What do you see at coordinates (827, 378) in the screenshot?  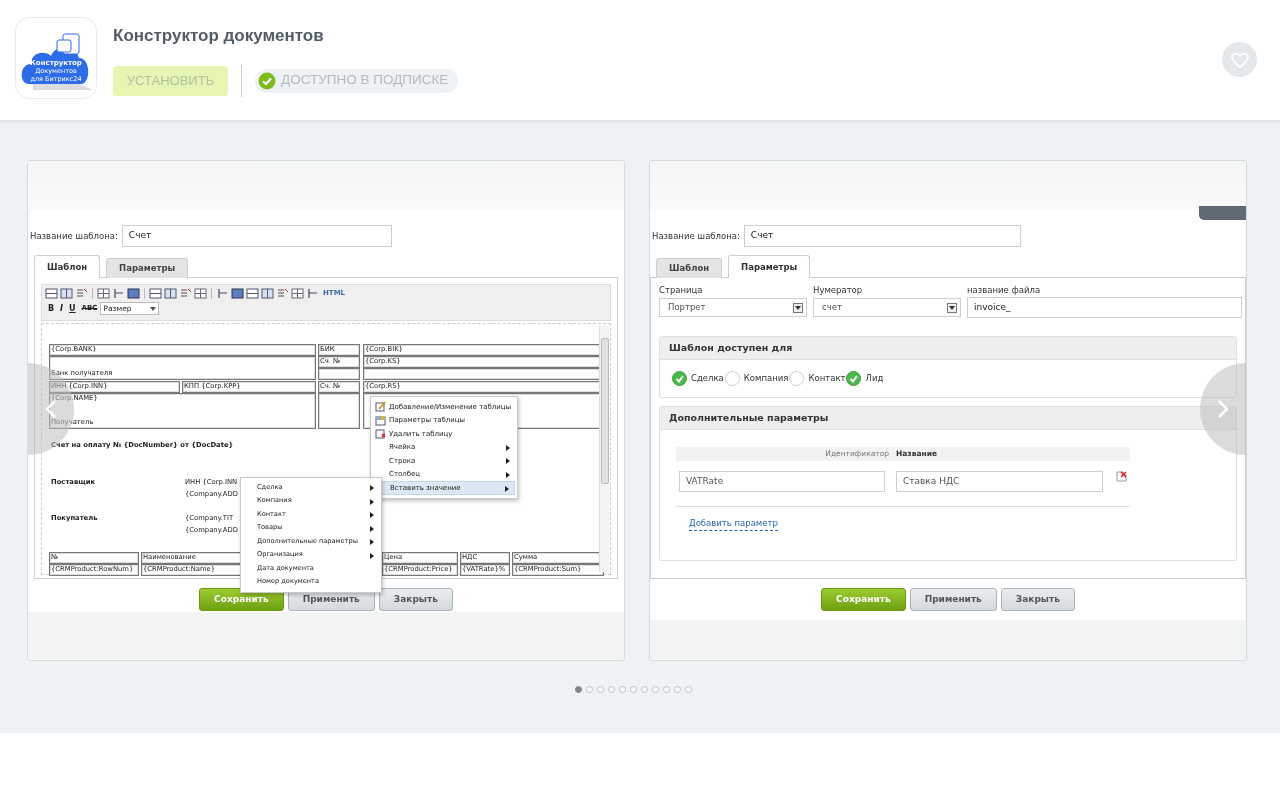 I see `checkbox-label: Контакт` at bounding box center [827, 378].